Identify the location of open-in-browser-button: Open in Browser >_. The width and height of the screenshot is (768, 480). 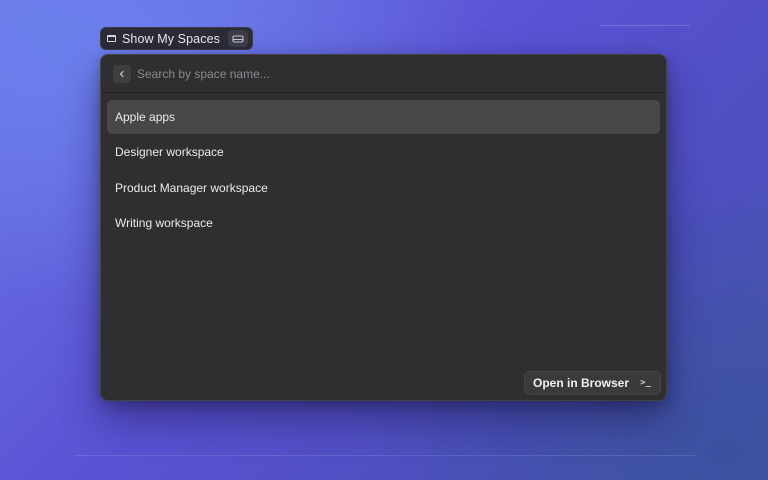
(592, 383).